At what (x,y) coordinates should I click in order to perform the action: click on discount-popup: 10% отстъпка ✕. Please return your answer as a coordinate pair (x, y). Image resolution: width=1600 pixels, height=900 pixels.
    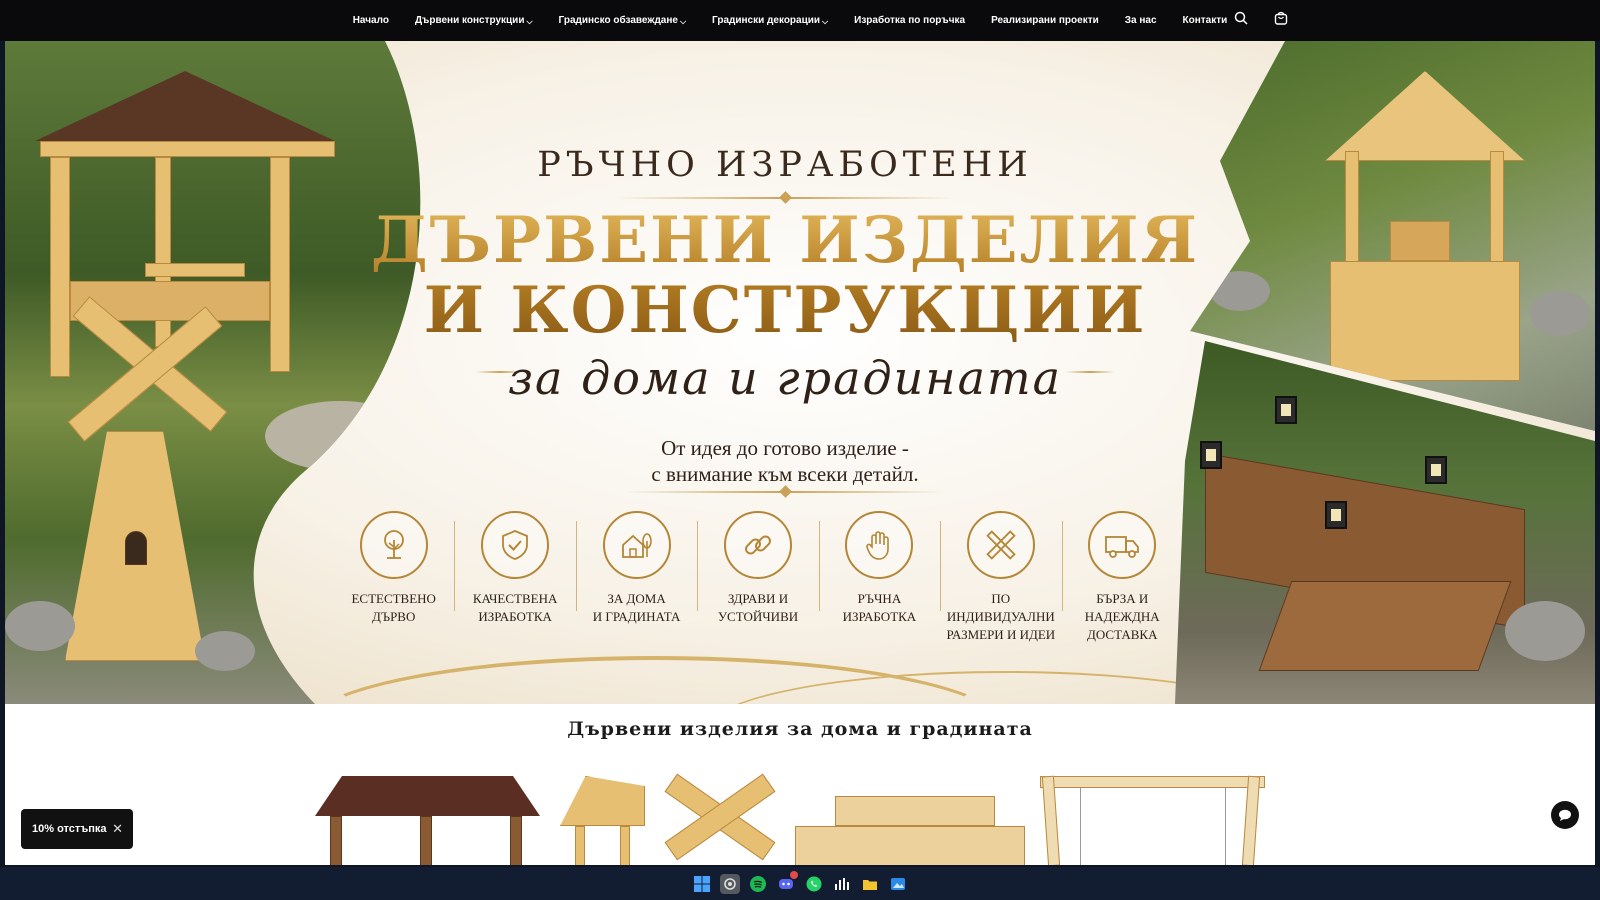
    Looking at the image, I should click on (77, 829).